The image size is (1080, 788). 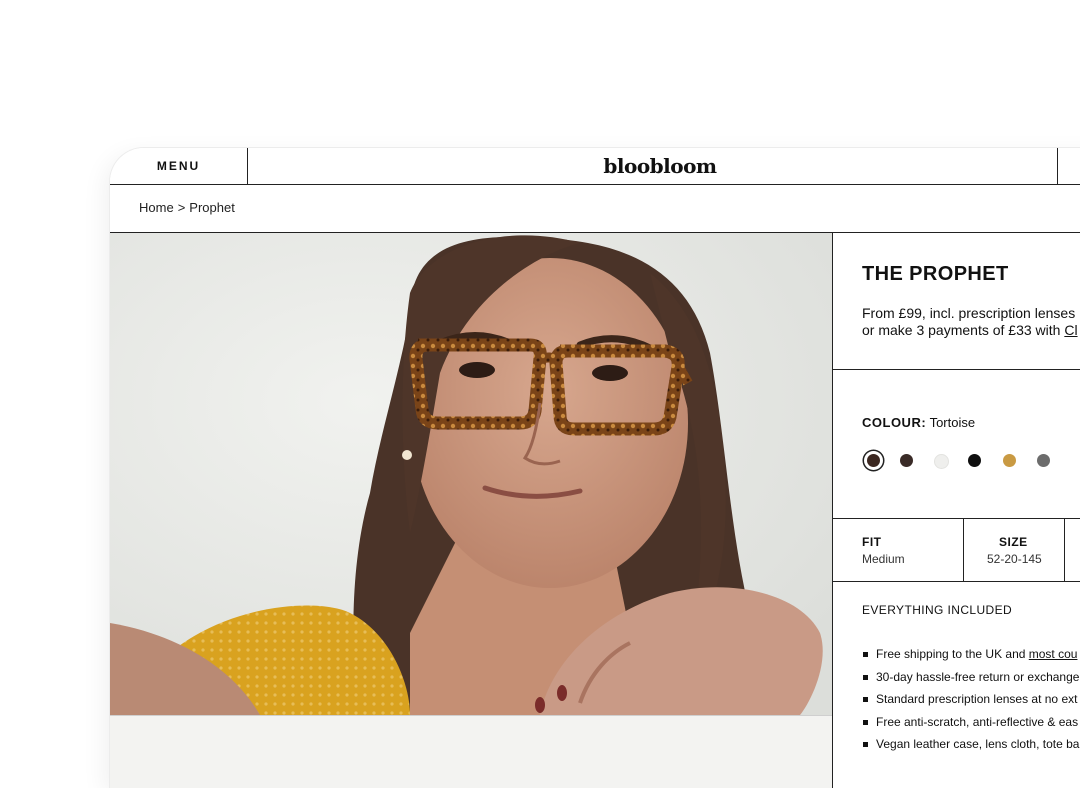 I want to click on list-item-text: Free anti-scratch, anti-reflective & eas, so click(x=977, y=721).